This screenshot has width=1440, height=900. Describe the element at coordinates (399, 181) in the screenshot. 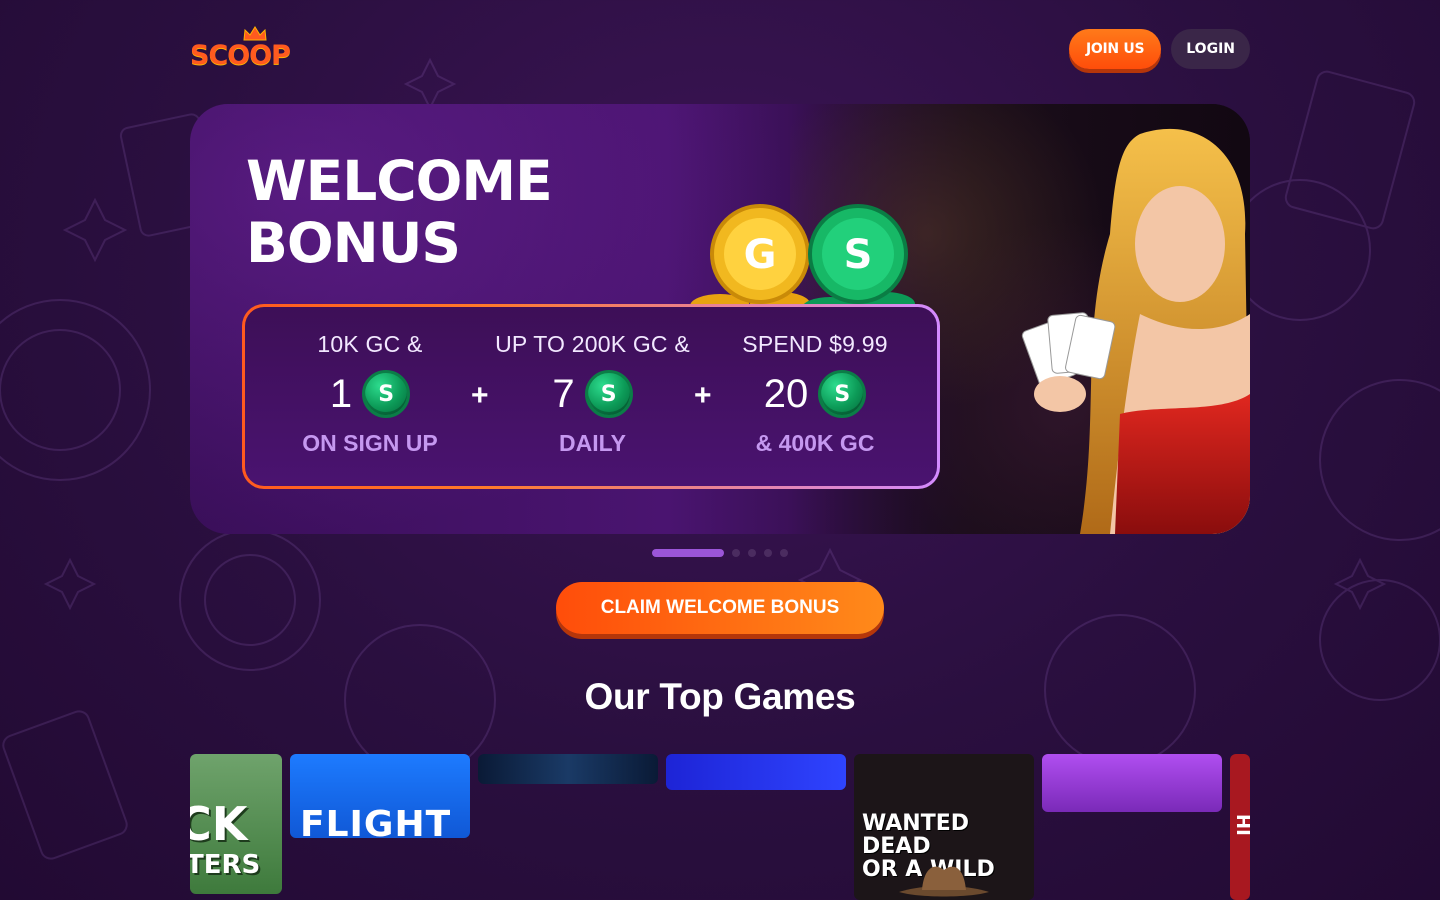

I see `banner-title-line1: WELCOME` at that location.